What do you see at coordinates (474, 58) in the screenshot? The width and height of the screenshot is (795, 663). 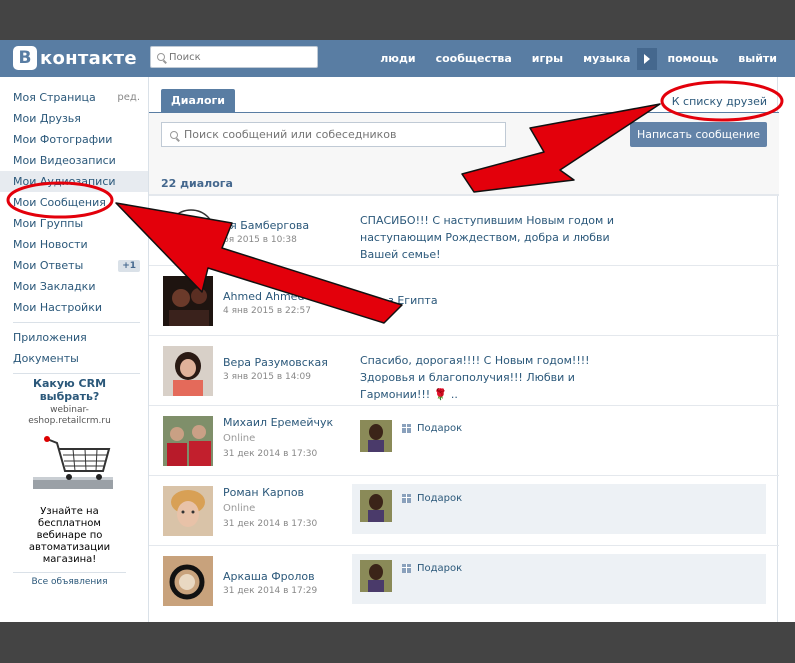 I see `nav-communities: сообщества` at bounding box center [474, 58].